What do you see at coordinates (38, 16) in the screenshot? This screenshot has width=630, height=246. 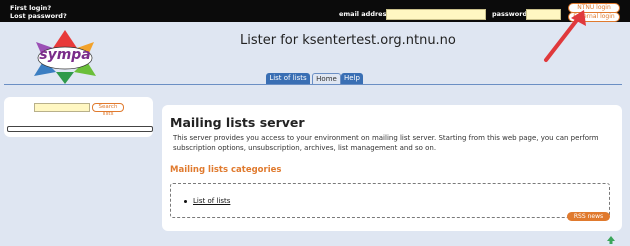 I see `lost-password-link: Lost password?` at bounding box center [38, 16].